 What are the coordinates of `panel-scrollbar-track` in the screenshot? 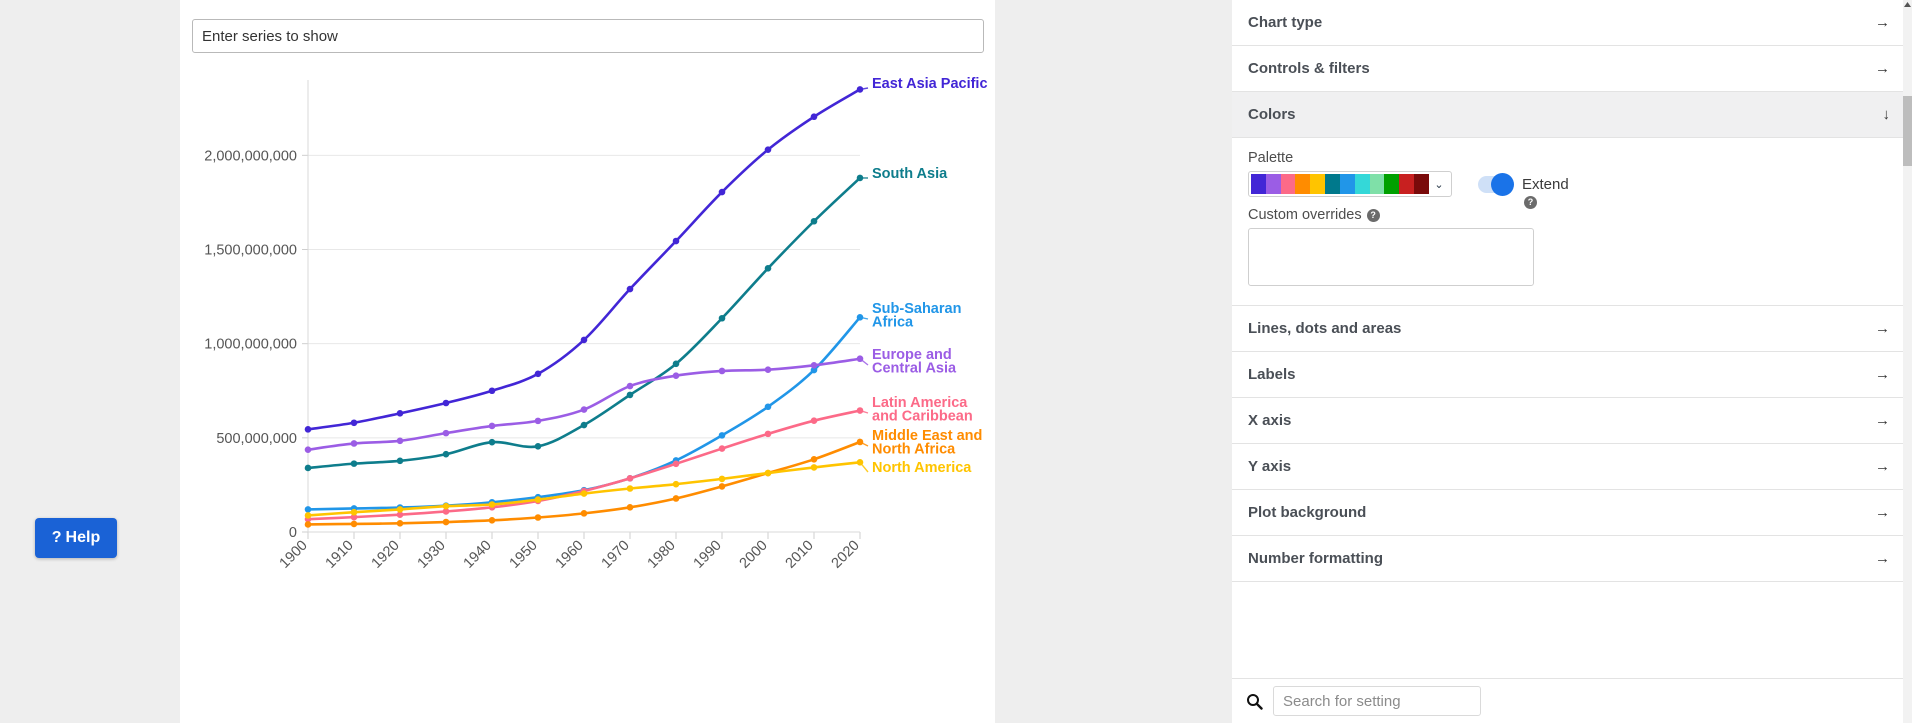 It's located at (1907, 361).